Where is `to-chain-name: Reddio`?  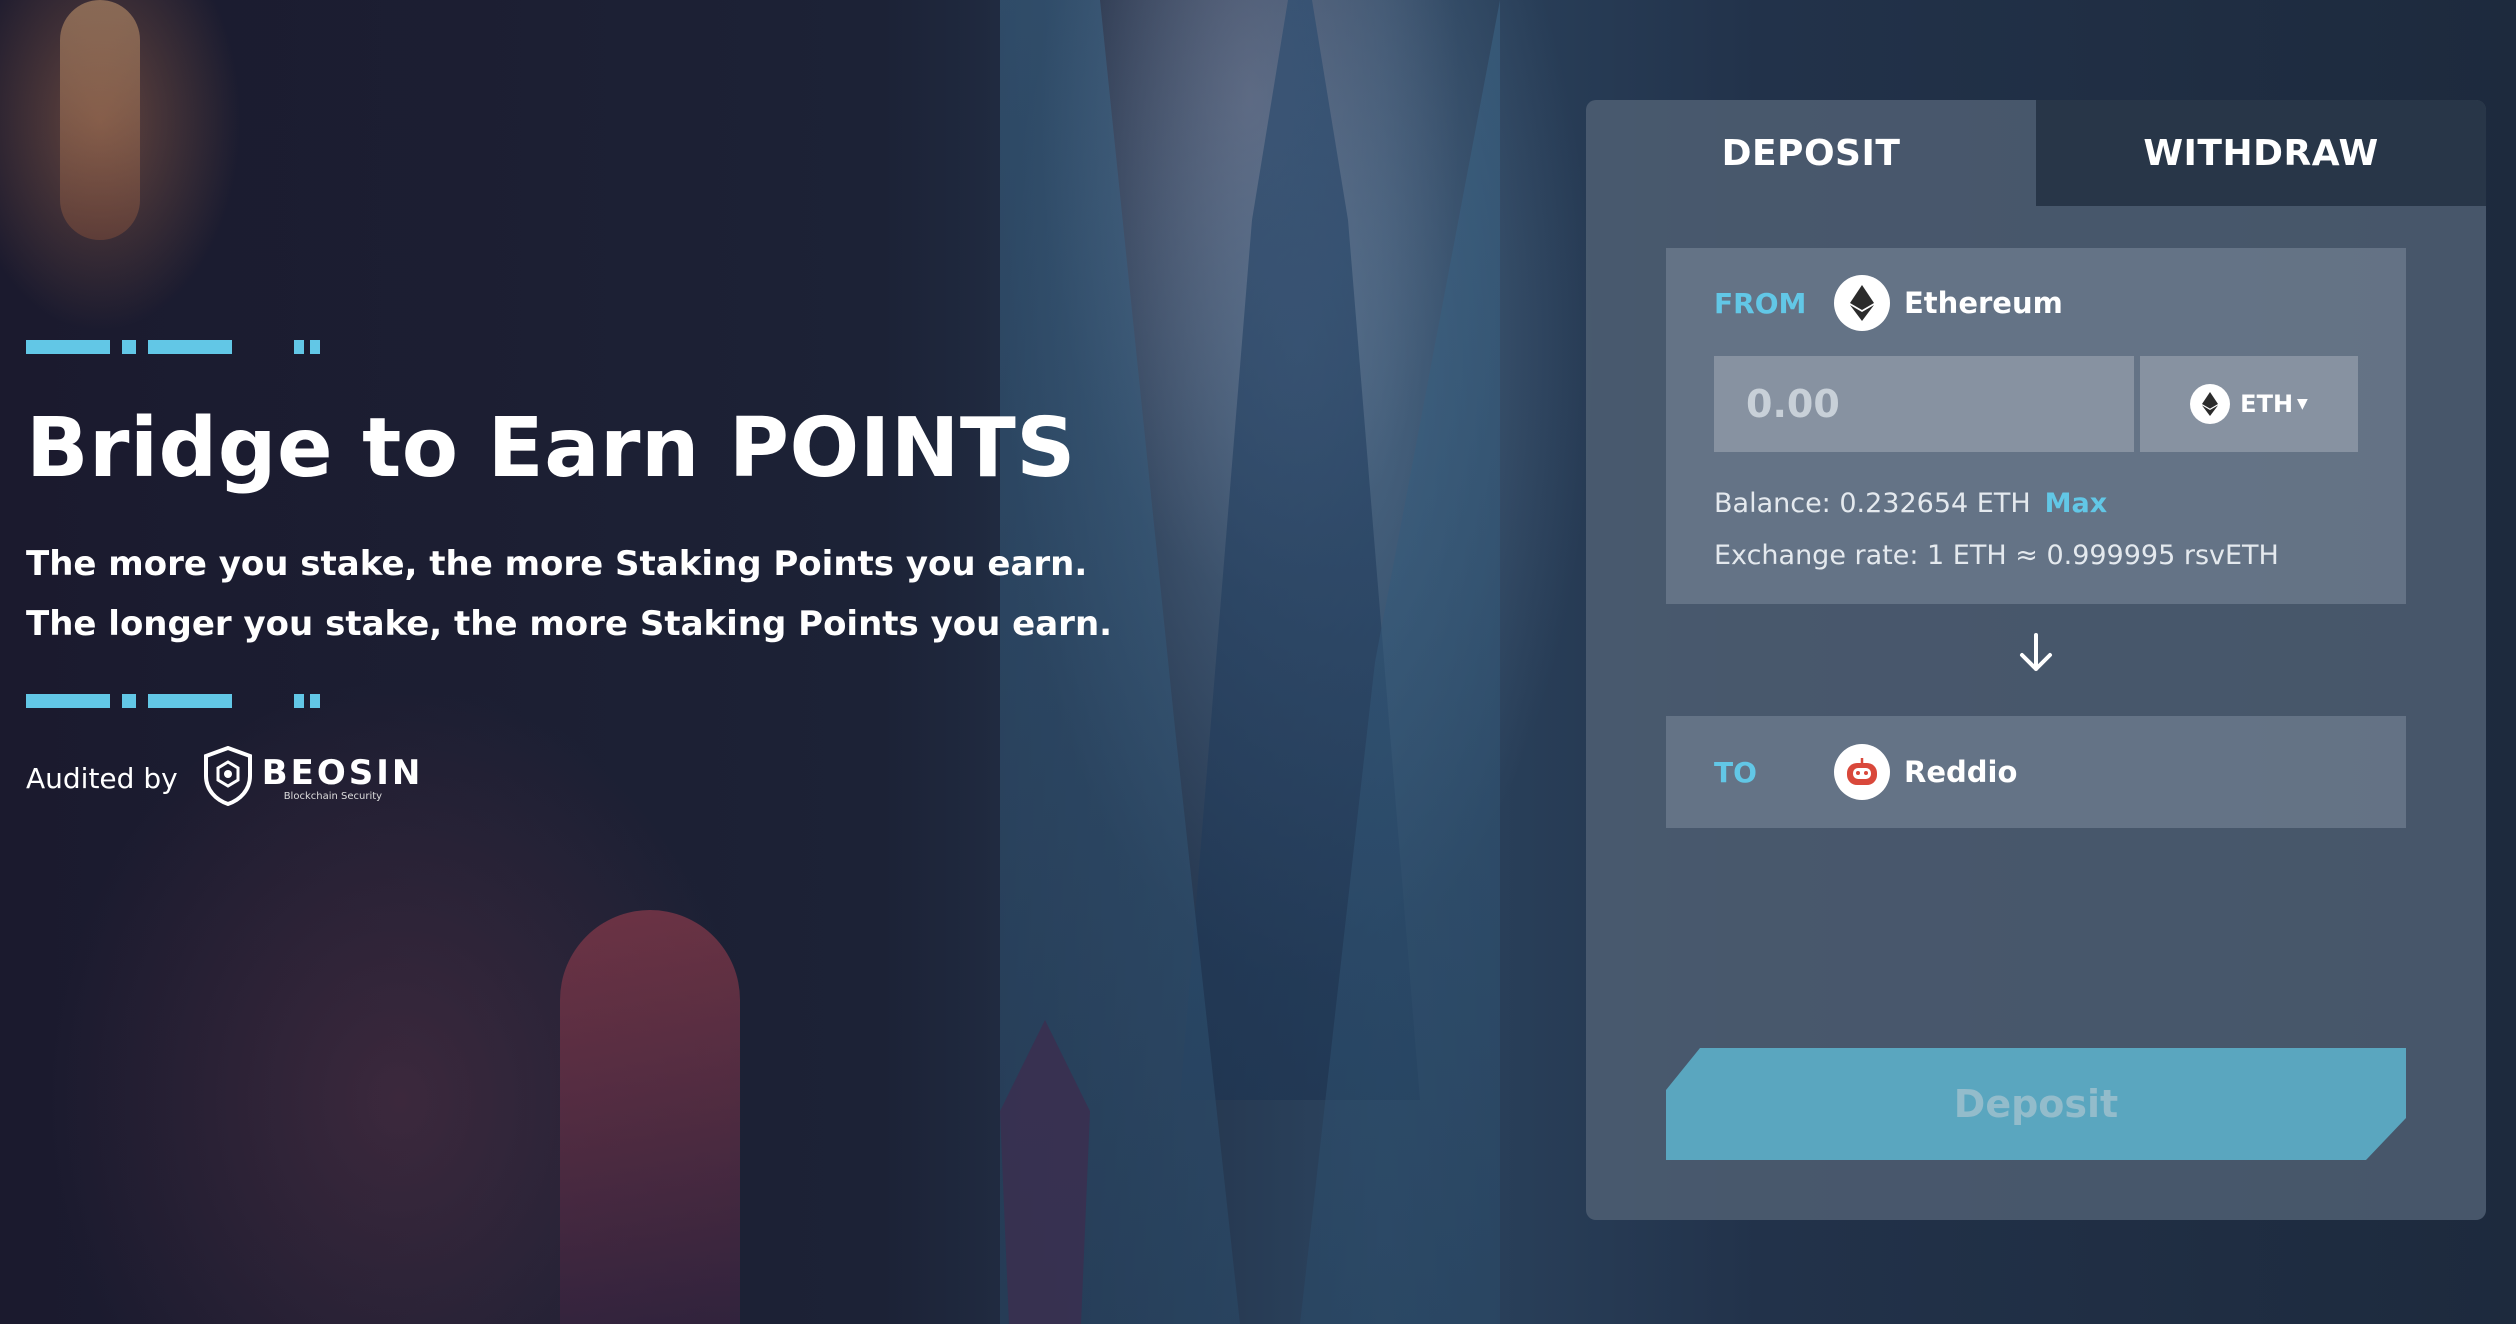
to-chain-name: Reddio is located at coordinates (1961, 772).